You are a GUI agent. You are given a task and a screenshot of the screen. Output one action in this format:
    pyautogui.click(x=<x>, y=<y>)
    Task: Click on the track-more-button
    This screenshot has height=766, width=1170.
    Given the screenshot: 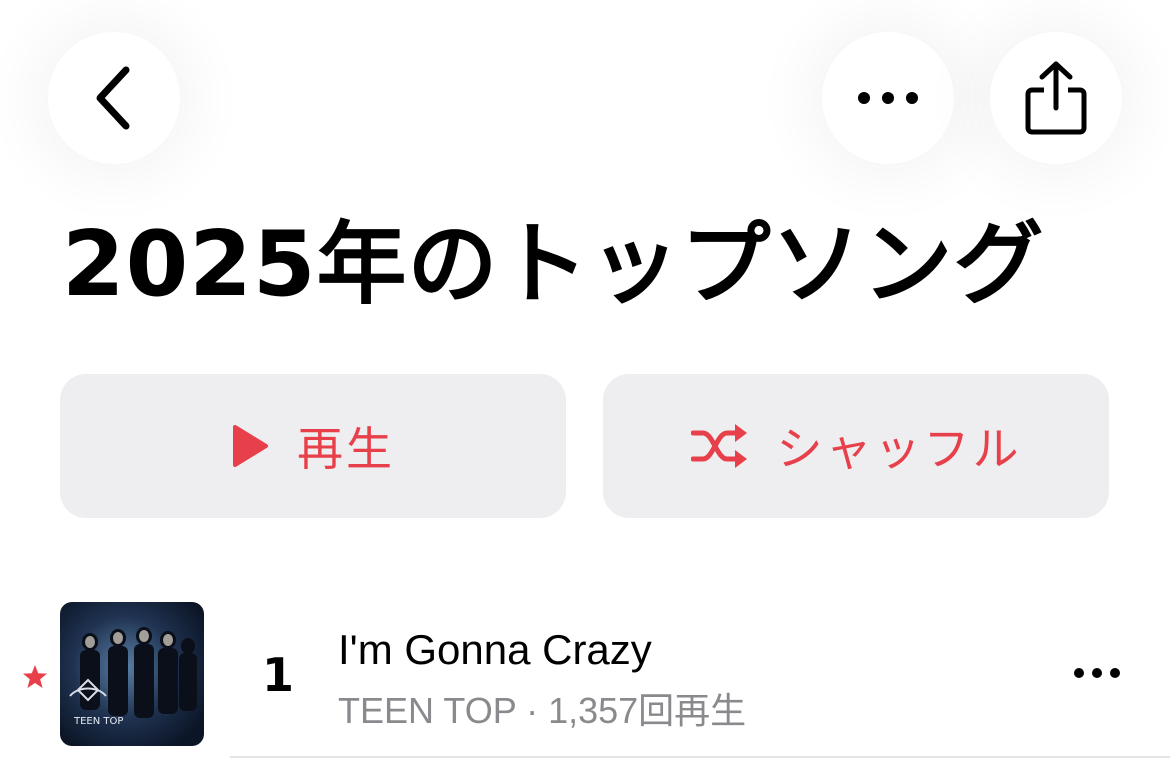 What is the action you would take?
    pyautogui.click(x=1097, y=673)
    